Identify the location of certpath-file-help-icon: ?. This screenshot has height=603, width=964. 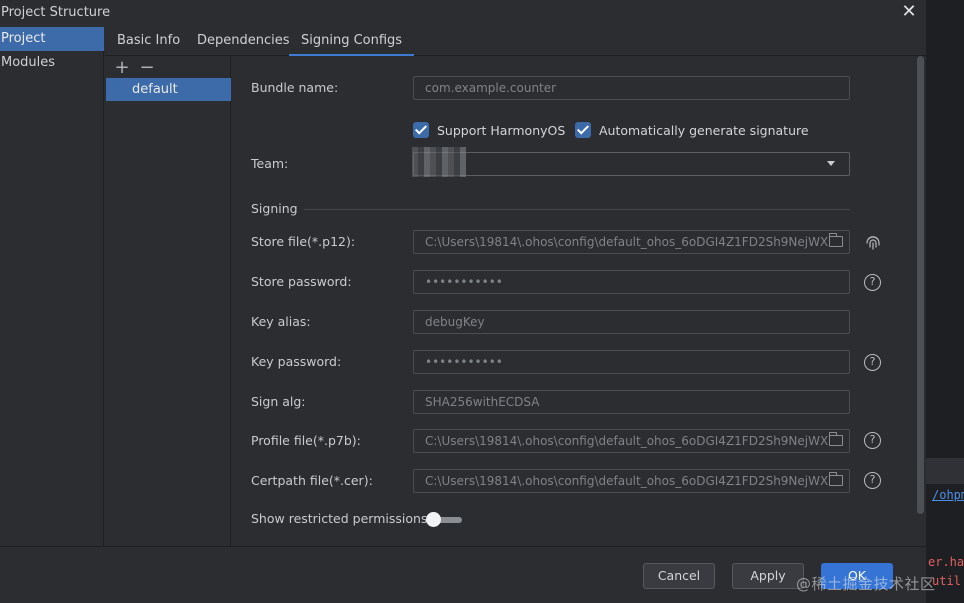
(872, 480).